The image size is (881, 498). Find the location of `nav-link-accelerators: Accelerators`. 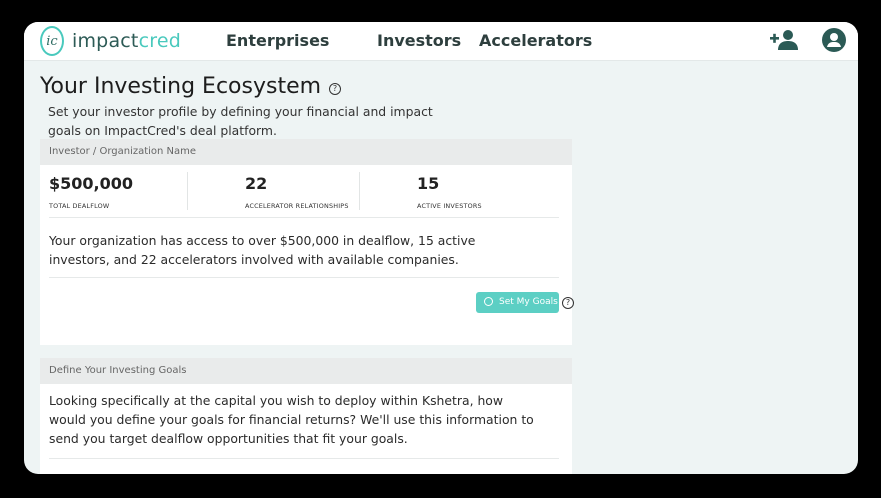

nav-link-accelerators: Accelerators is located at coordinates (535, 40).